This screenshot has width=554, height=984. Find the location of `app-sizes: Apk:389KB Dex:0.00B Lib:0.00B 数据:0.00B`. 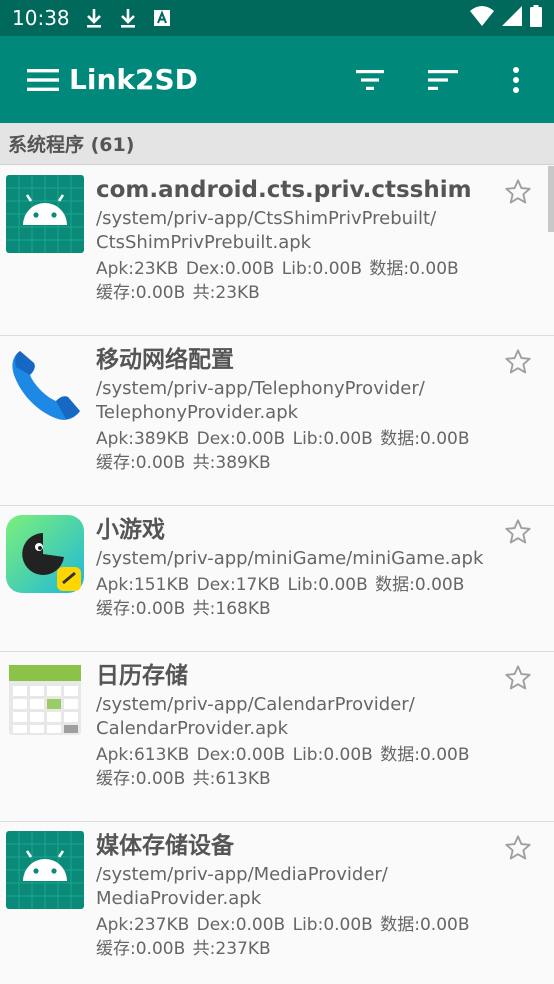

app-sizes: Apk:389KB Dex:0.00B Lib:0.00B 数据:0.00B is located at coordinates (283, 439).